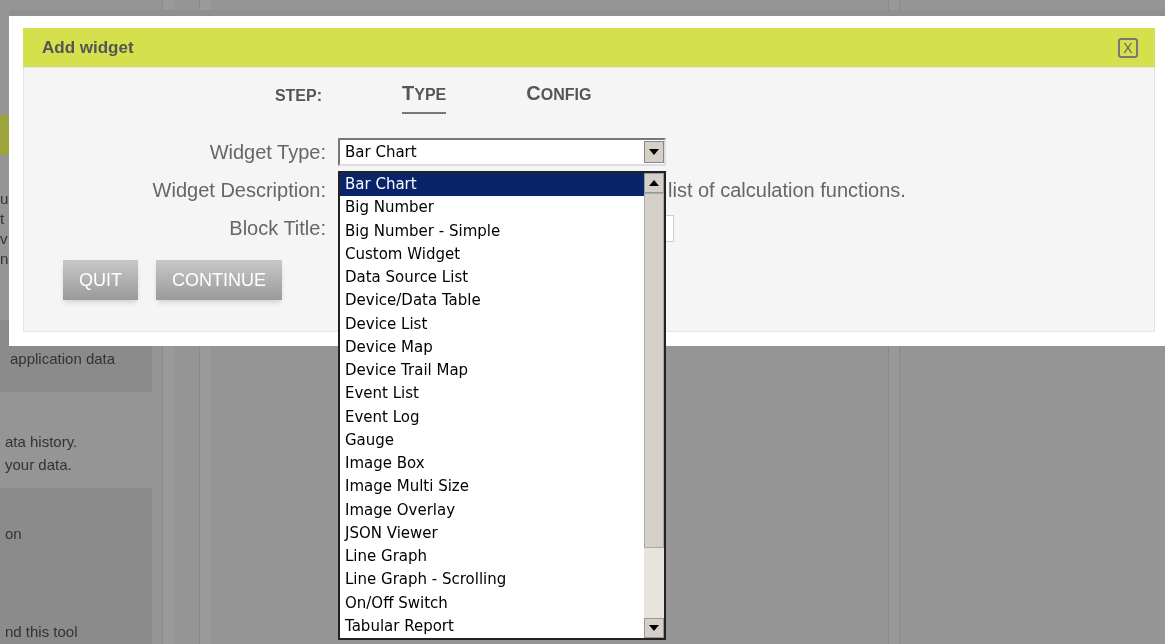  I want to click on step-label: STEP:, so click(297, 96).